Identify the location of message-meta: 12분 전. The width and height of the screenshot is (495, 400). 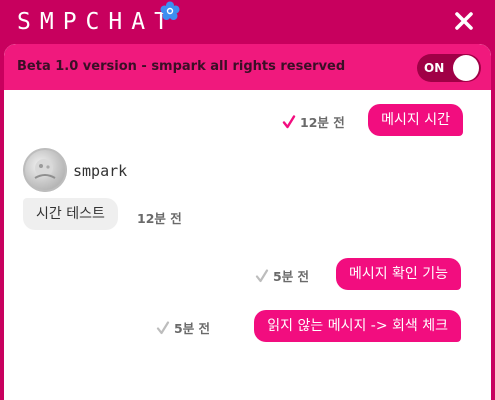
(313, 123).